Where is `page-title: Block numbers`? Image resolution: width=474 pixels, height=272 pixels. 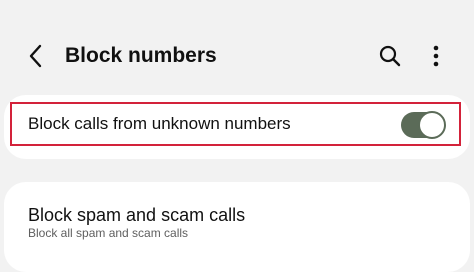
page-title: Block numbers is located at coordinates (141, 55).